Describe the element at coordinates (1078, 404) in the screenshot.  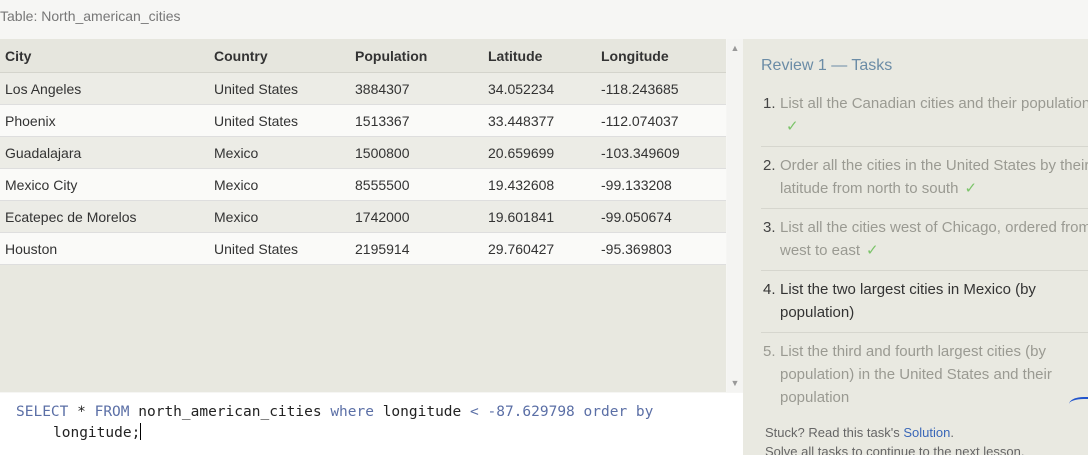
I see `edge-pen-stroke` at that location.